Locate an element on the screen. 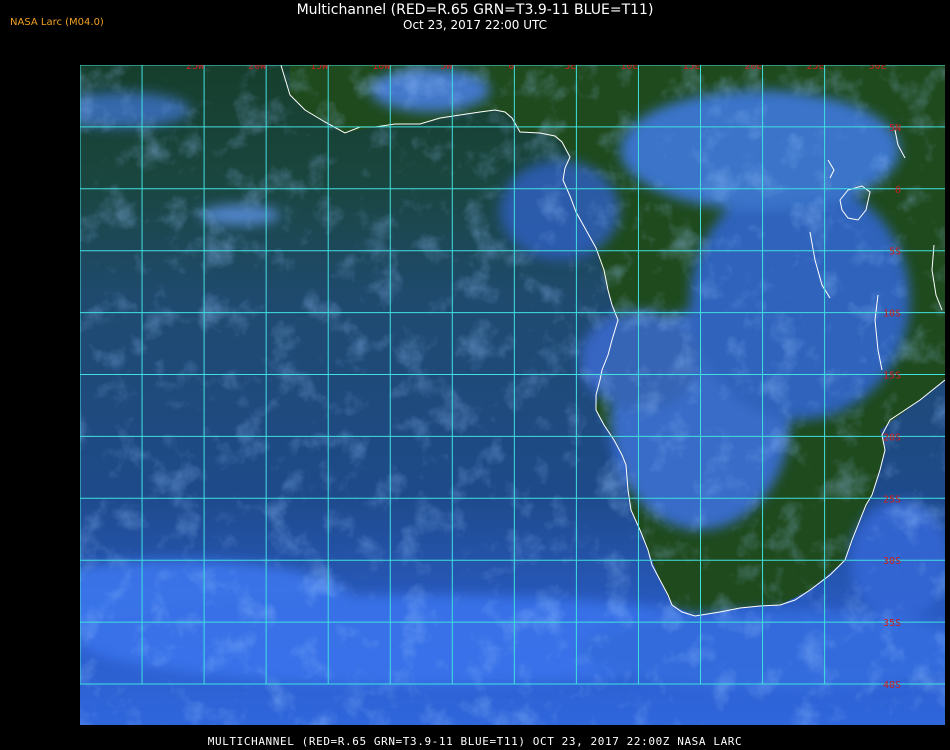 This screenshot has width=950, height=750. latitude-label: 0 is located at coordinates (898, 190).